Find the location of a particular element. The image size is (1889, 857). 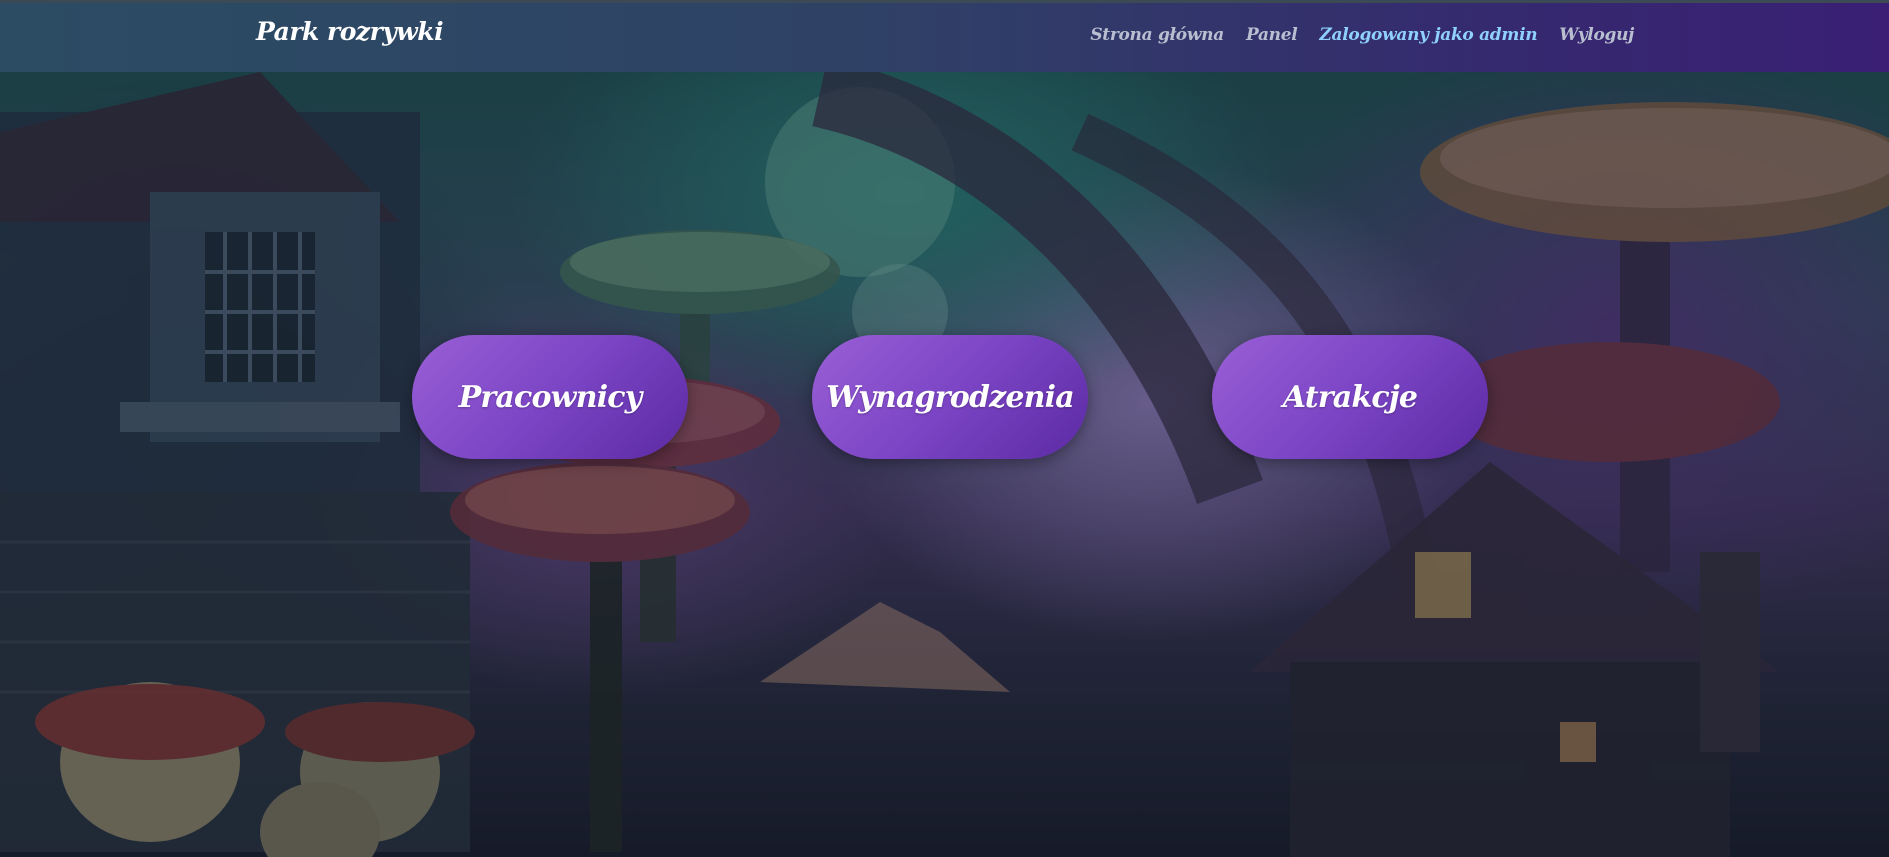

moon-shape is located at coordinates (860, 182).